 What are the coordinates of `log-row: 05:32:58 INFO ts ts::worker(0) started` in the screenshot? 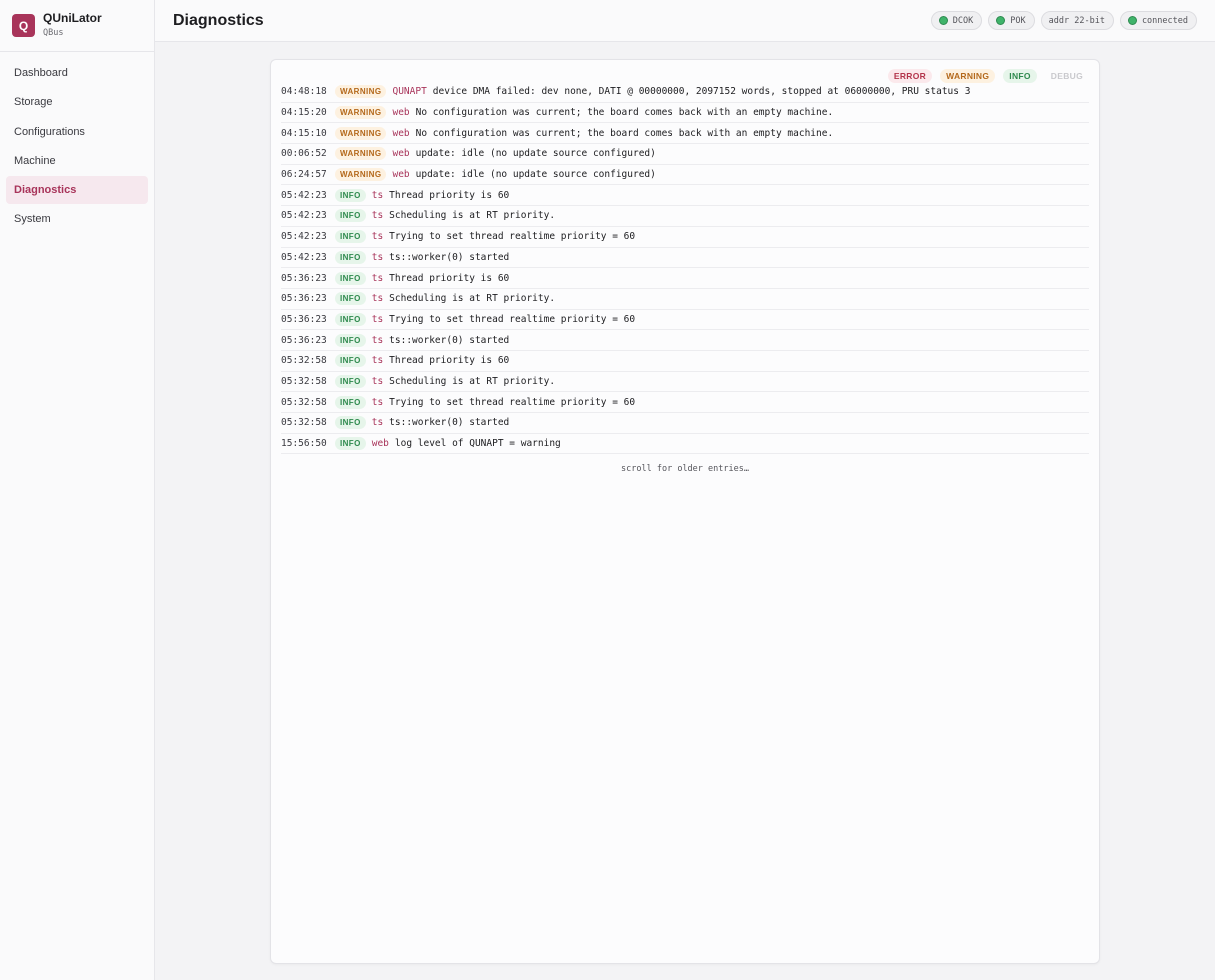 It's located at (685, 423).